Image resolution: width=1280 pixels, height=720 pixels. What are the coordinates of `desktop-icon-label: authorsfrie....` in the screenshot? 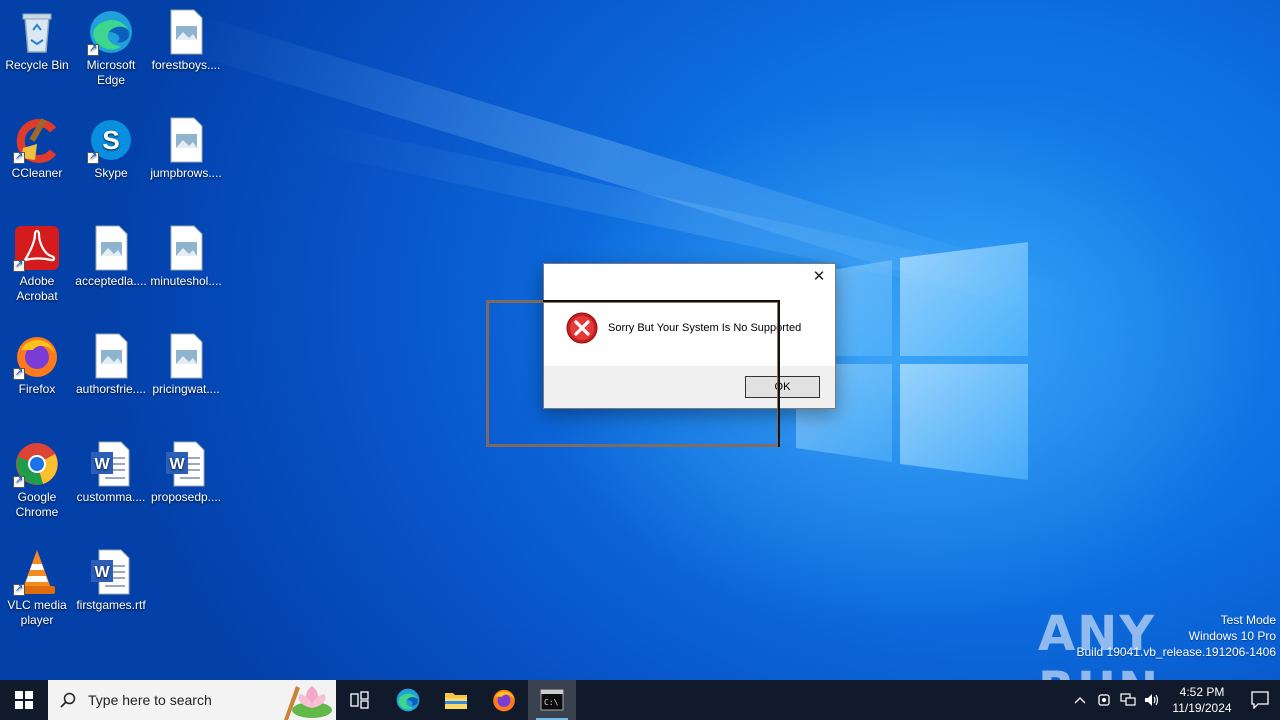 It's located at (111, 389).